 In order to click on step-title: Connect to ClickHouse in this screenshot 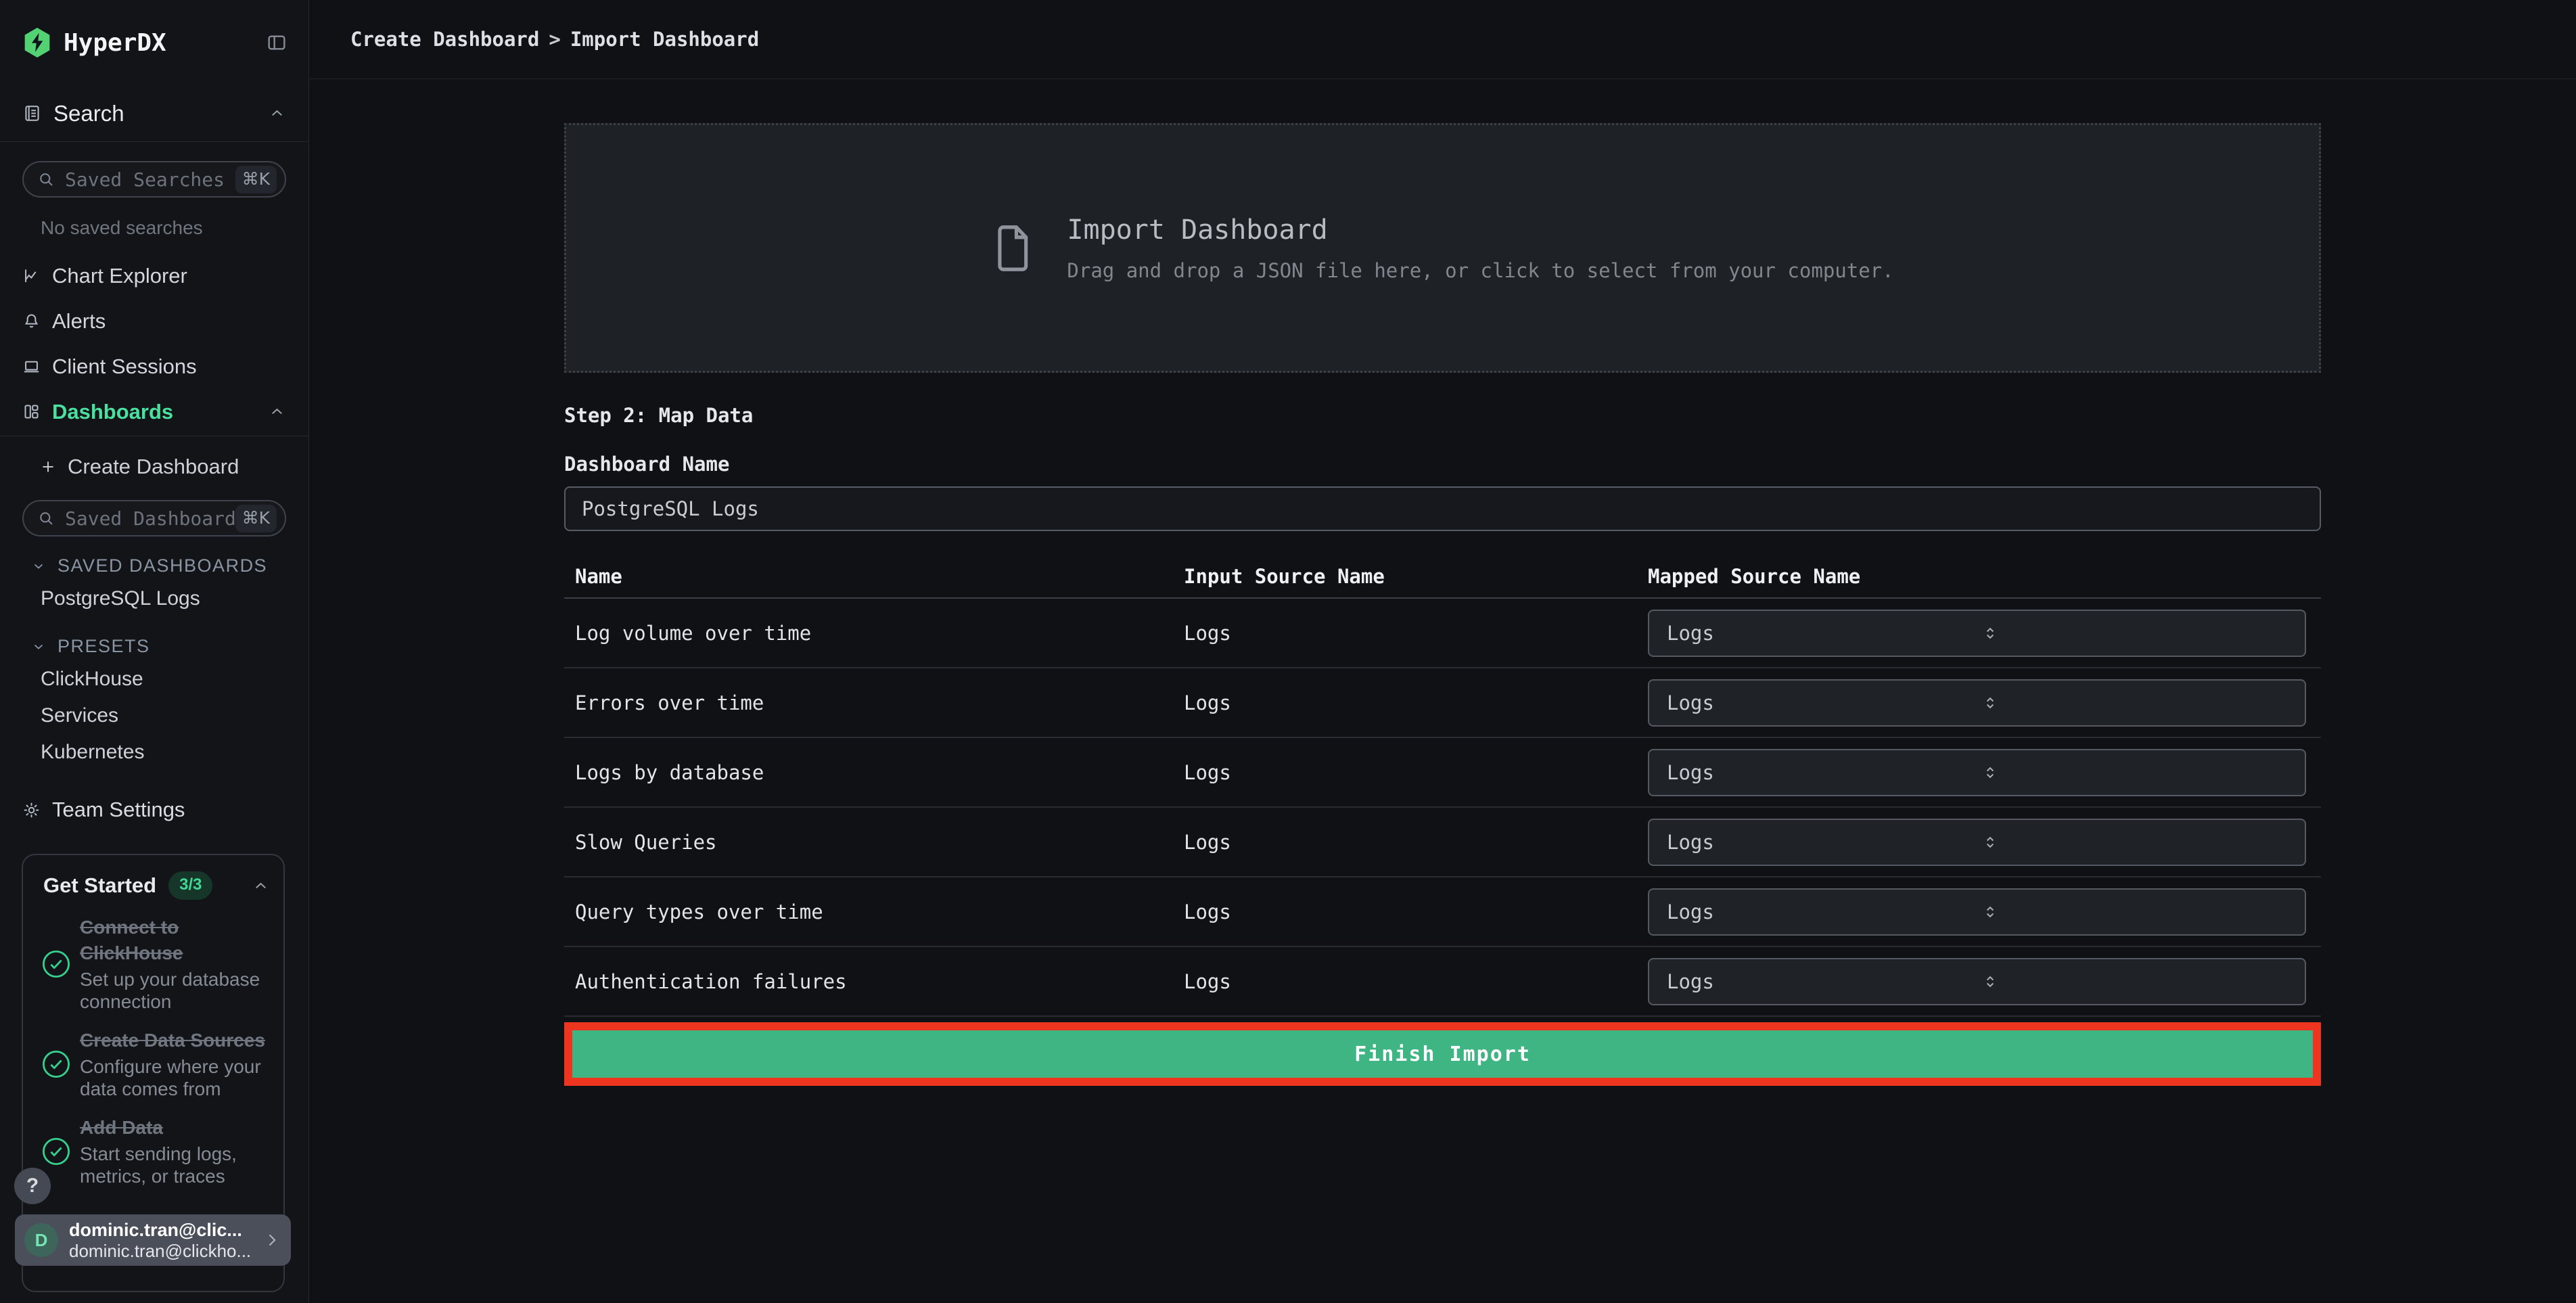, I will do `click(131, 940)`.